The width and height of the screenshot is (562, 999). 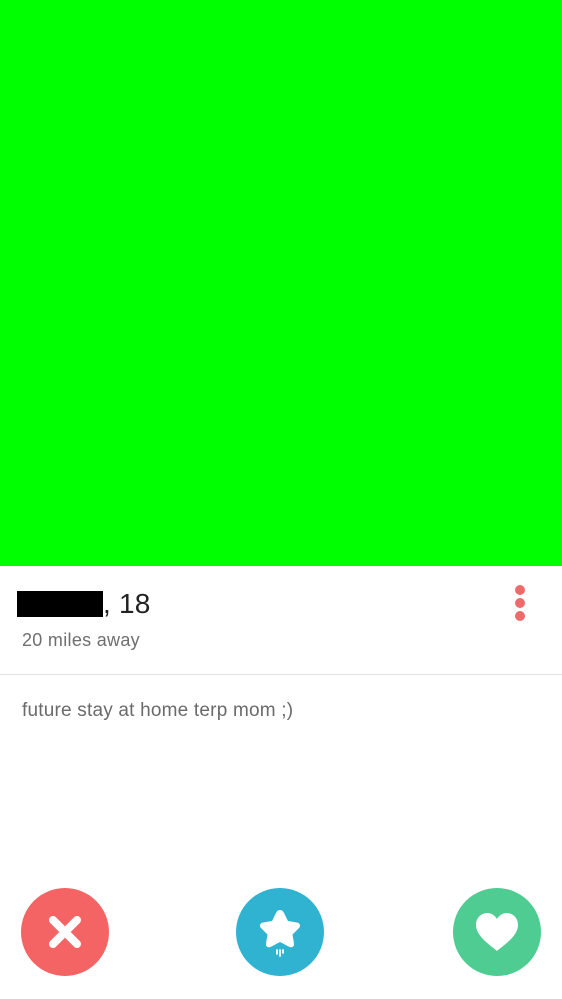 I want to click on redacted-name, so click(x=60, y=604).